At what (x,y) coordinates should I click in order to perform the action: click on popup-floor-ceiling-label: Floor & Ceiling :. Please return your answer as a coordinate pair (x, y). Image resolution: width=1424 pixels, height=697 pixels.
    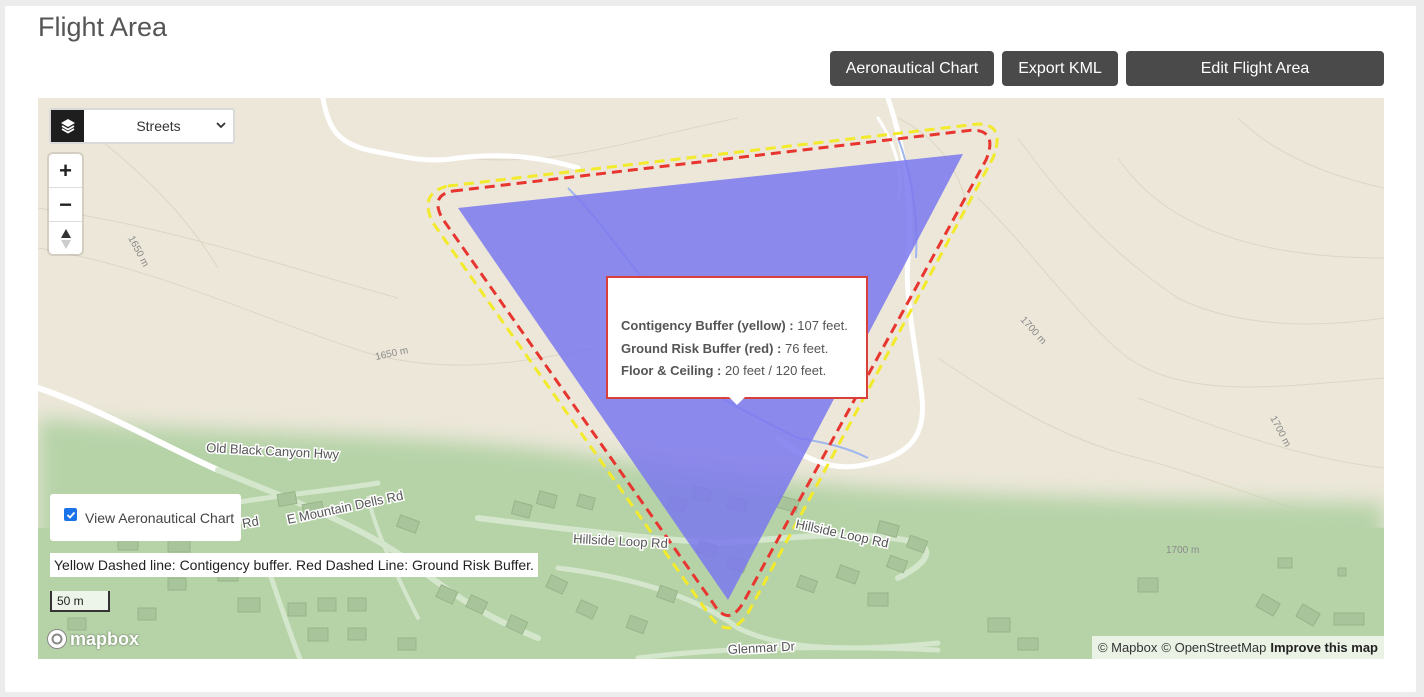
    Looking at the image, I should click on (671, 370).